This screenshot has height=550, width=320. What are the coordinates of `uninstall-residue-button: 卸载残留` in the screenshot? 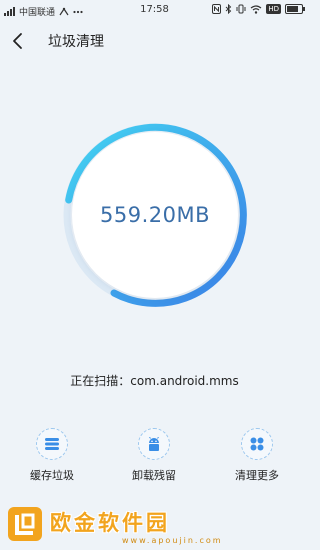 It's located at (154, 455).